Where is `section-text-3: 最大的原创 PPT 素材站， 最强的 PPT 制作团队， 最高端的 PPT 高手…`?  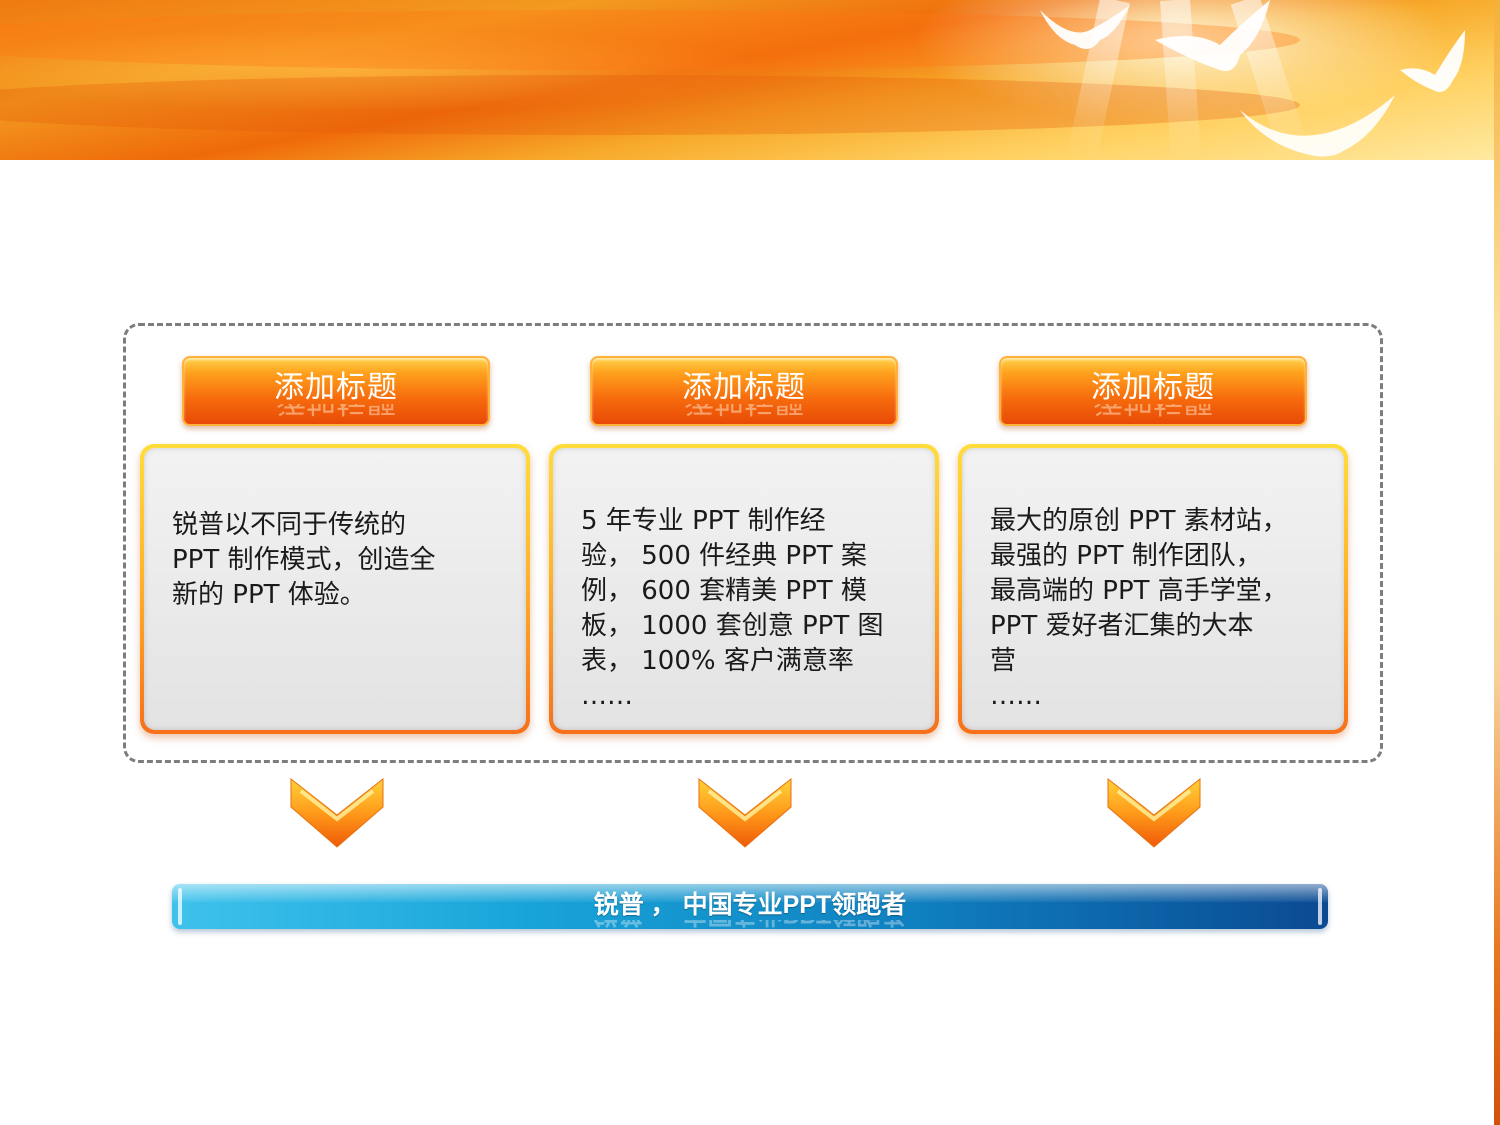
section-text-3: 最大的原创 PPT 素材站， 最强的 PPT 制作团队， 最高端的 PPT 高手… is located at coordinates (1139, 608).